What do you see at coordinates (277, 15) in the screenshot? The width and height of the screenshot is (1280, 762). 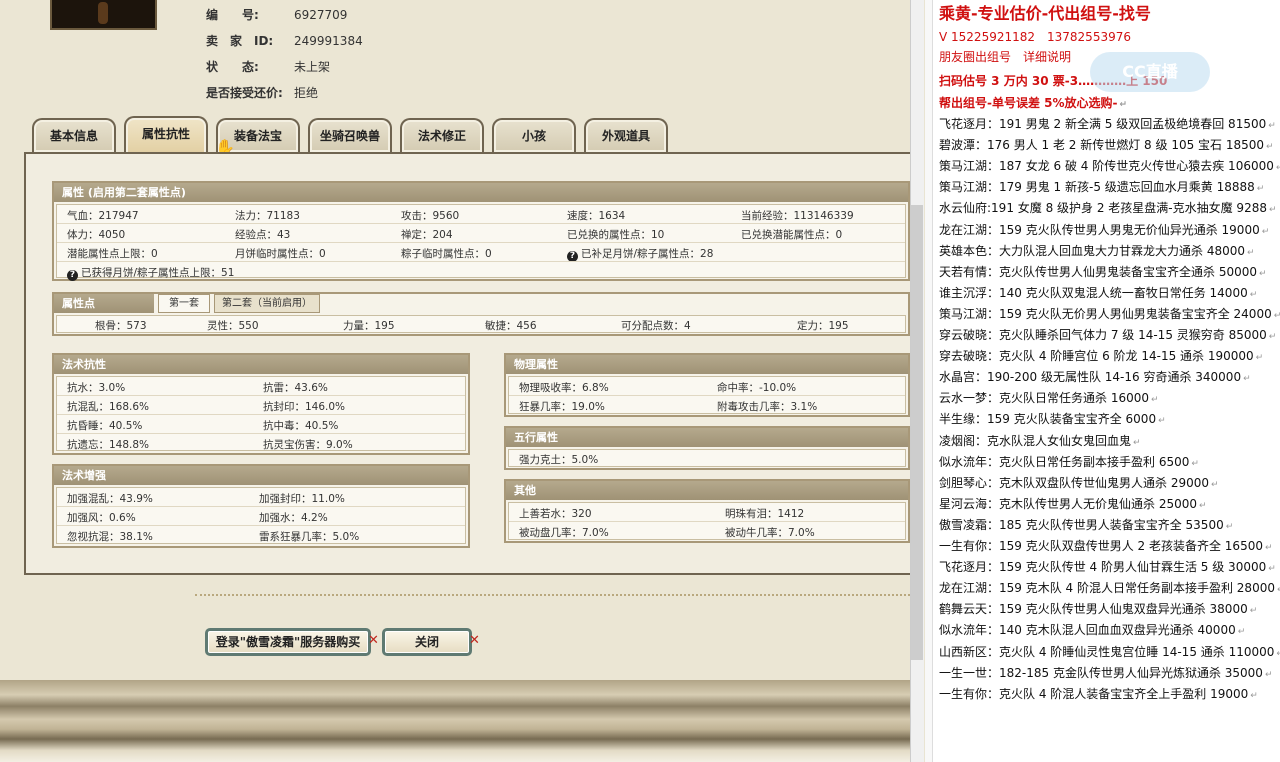 I see `info-row-id: 编 号: 6927709` at bounding box center [277, 15].